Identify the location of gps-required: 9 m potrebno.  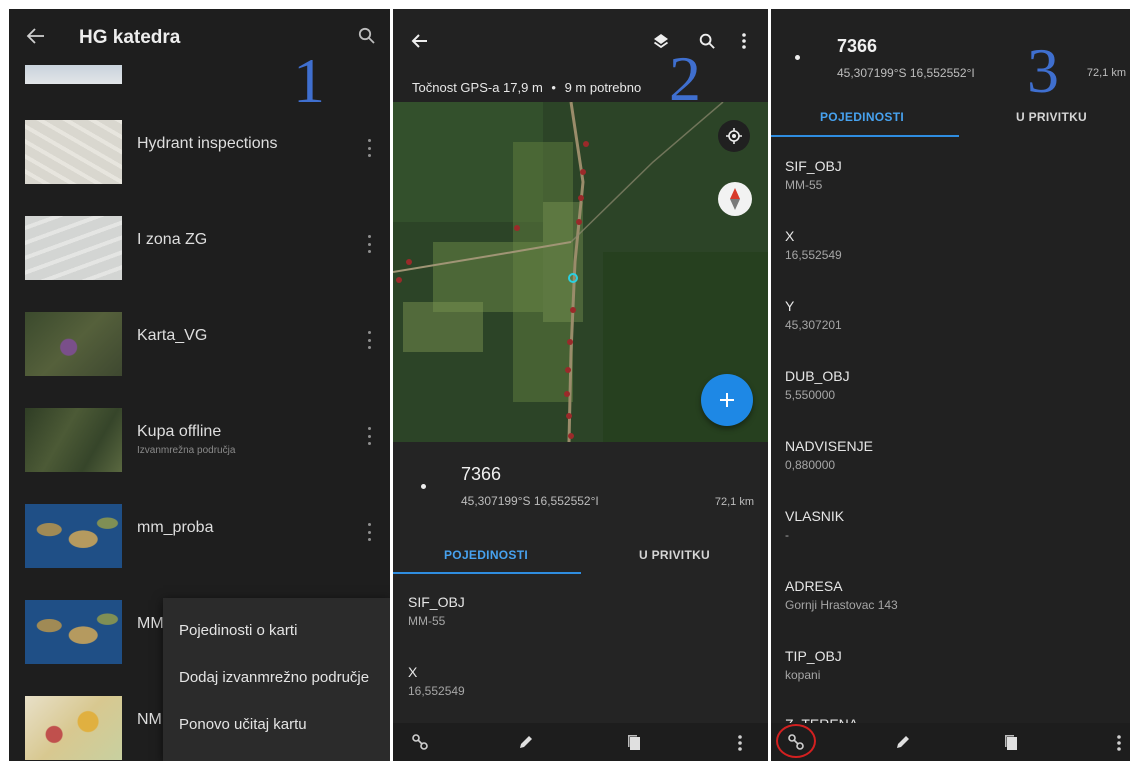
(603, 87).